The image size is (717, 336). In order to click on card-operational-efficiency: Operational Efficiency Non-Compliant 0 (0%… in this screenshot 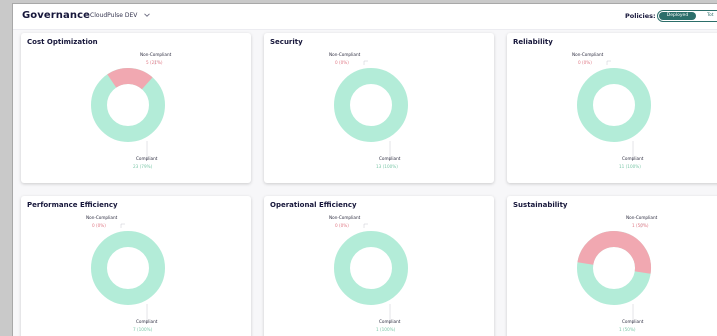, I will do `click(379, 266)`.